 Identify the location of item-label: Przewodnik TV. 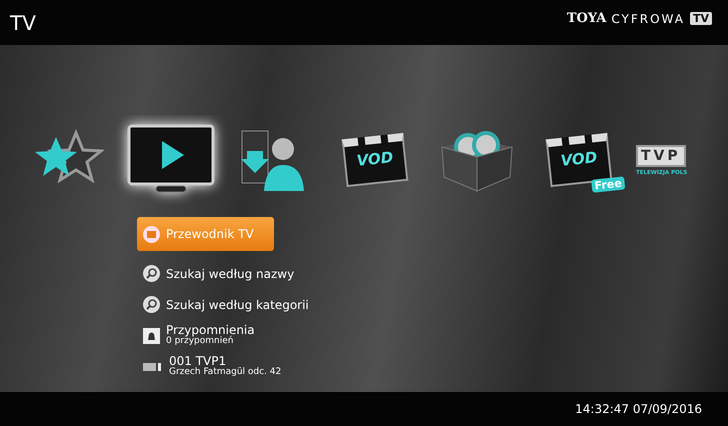
(210, 234).